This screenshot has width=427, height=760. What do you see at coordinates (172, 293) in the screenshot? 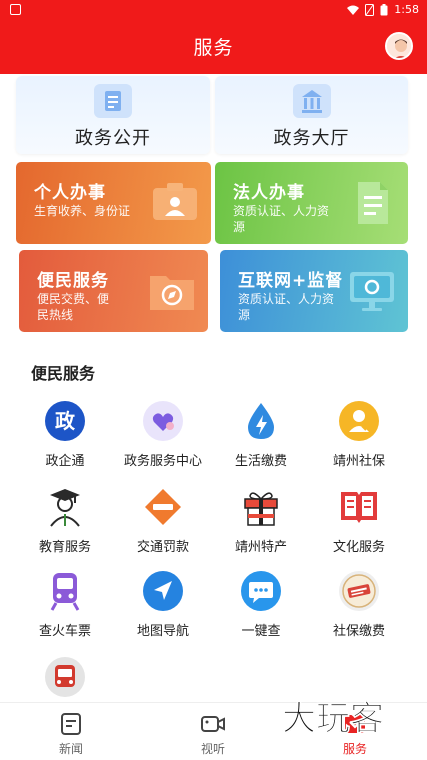
I see `folder-compass-icon` at bounding box center [172, 293].